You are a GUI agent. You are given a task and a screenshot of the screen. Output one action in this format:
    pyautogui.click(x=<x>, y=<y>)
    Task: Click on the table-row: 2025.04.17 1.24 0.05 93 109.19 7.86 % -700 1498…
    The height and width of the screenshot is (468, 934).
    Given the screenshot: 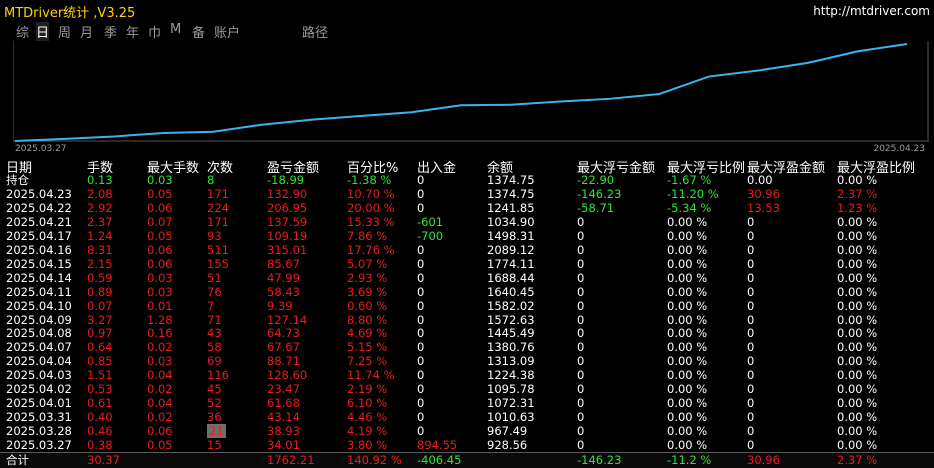 What is the action you would take?
    pyautogui.click(x=467, y=236)
    